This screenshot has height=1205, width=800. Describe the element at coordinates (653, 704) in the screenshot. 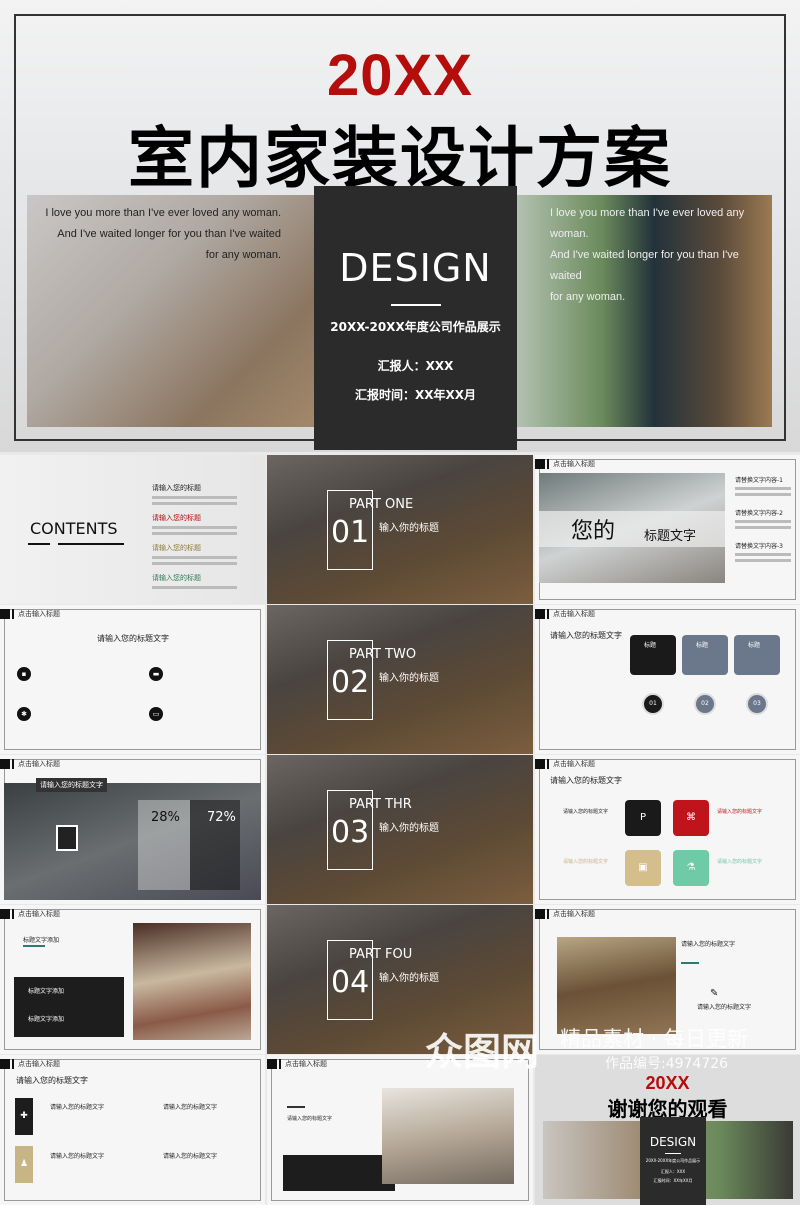

I see `step-number: 01` at that location.